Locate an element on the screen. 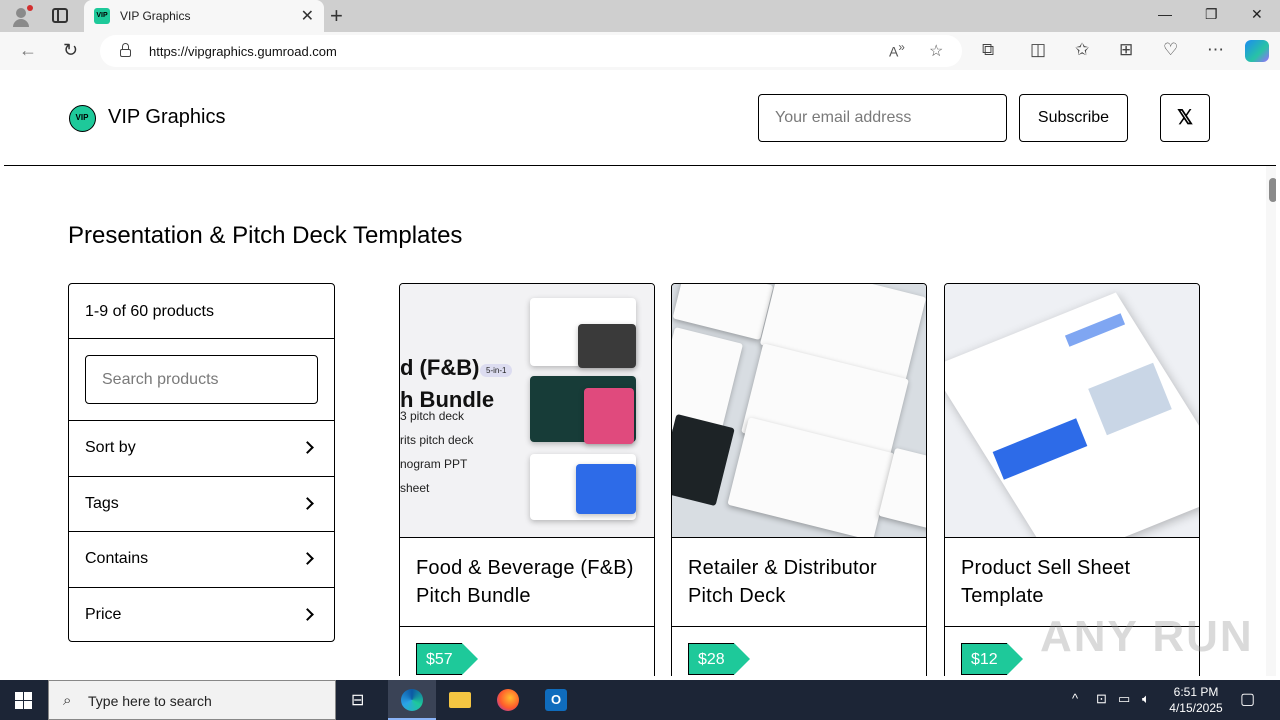 Image resolution: width=1280 pixels, height=720 pixels. price-tag: $12 is located at coordinates (992, 659).